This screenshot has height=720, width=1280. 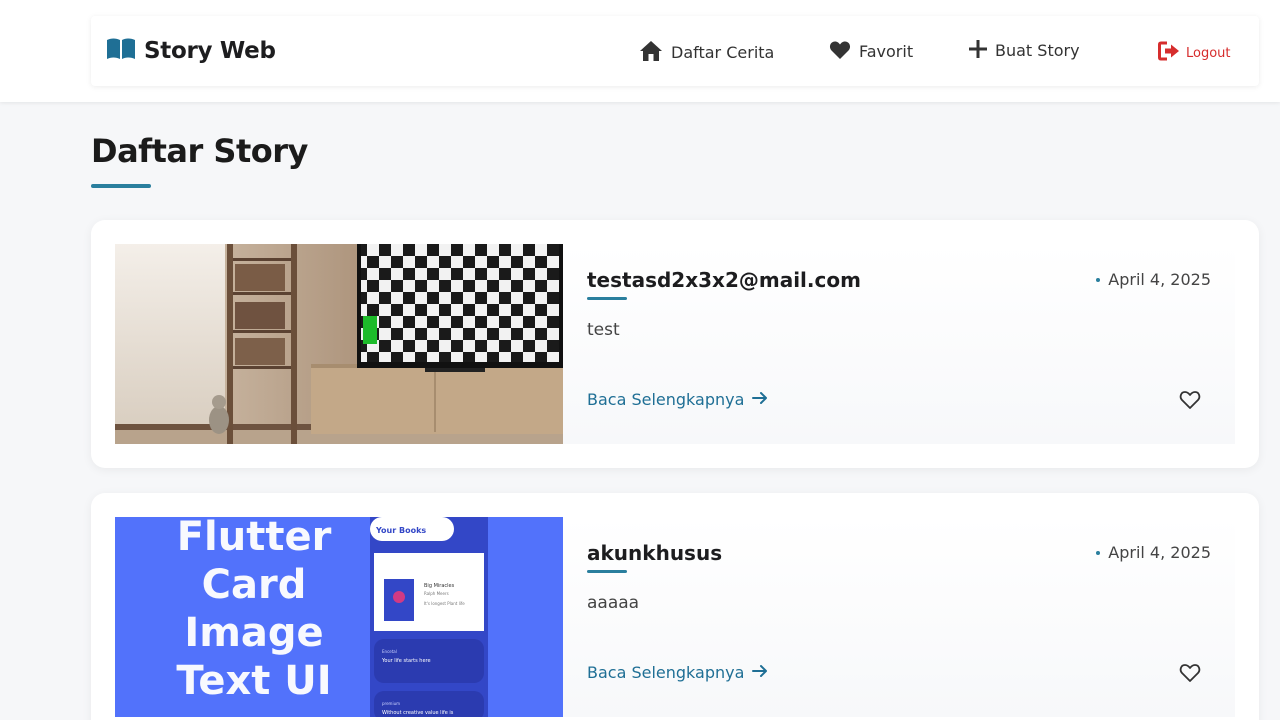 I want to click on plus-icon, so click(x=978, y=51).